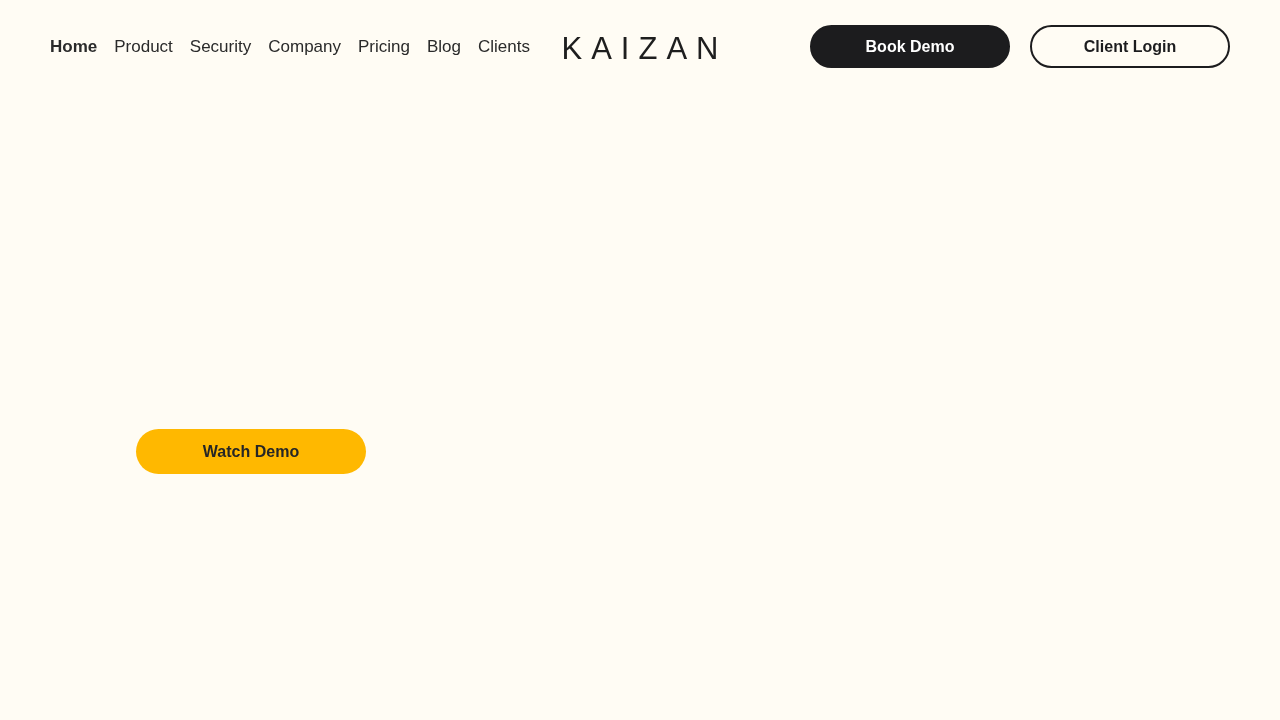 The height and width of the screenshot is (720, 1280). I want to click on nav-link: Security, so click(220, 46).